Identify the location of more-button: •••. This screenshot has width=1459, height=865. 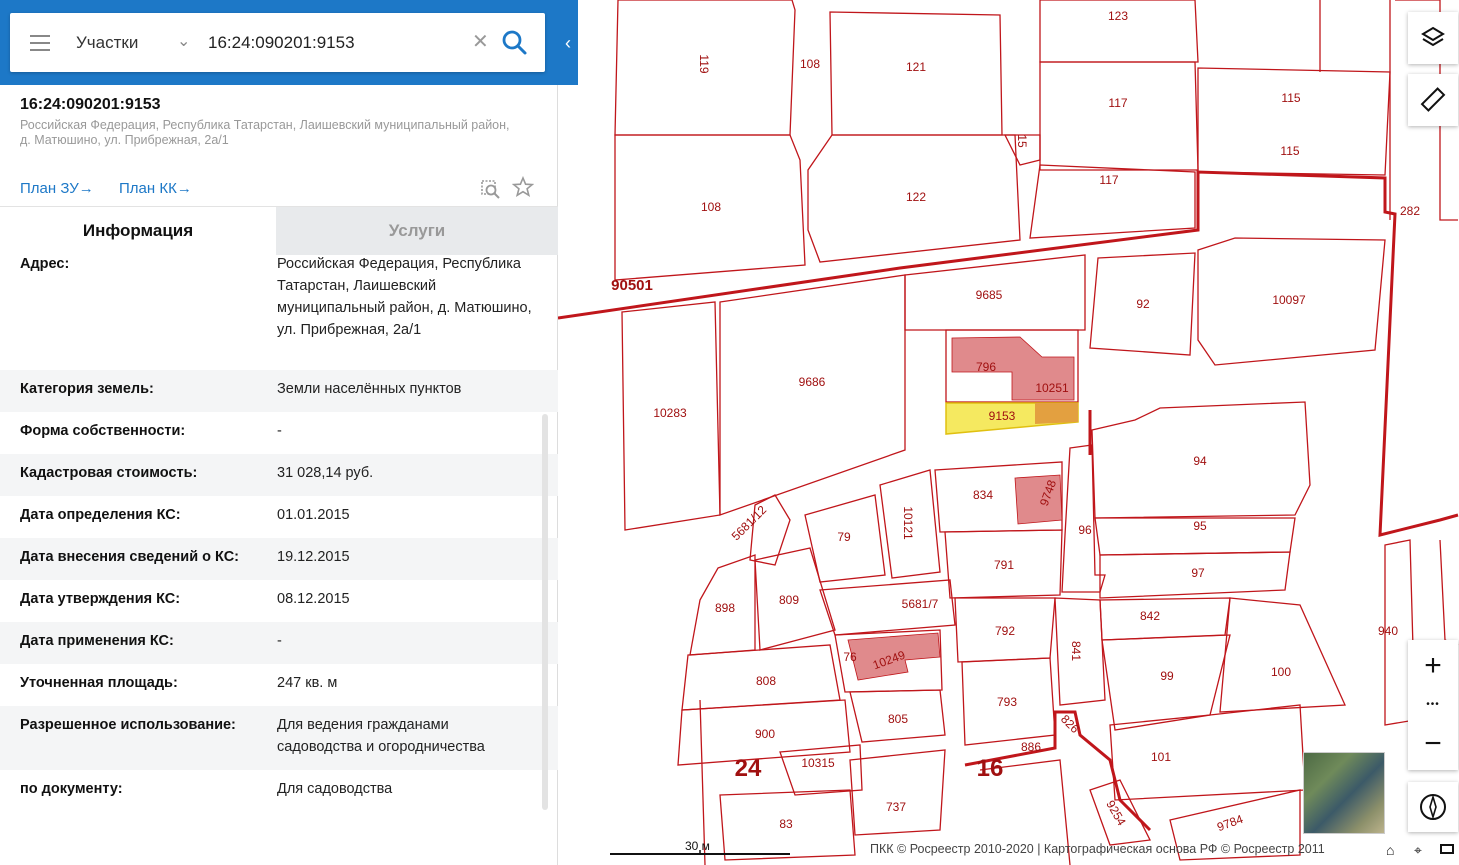
(1433, 705).